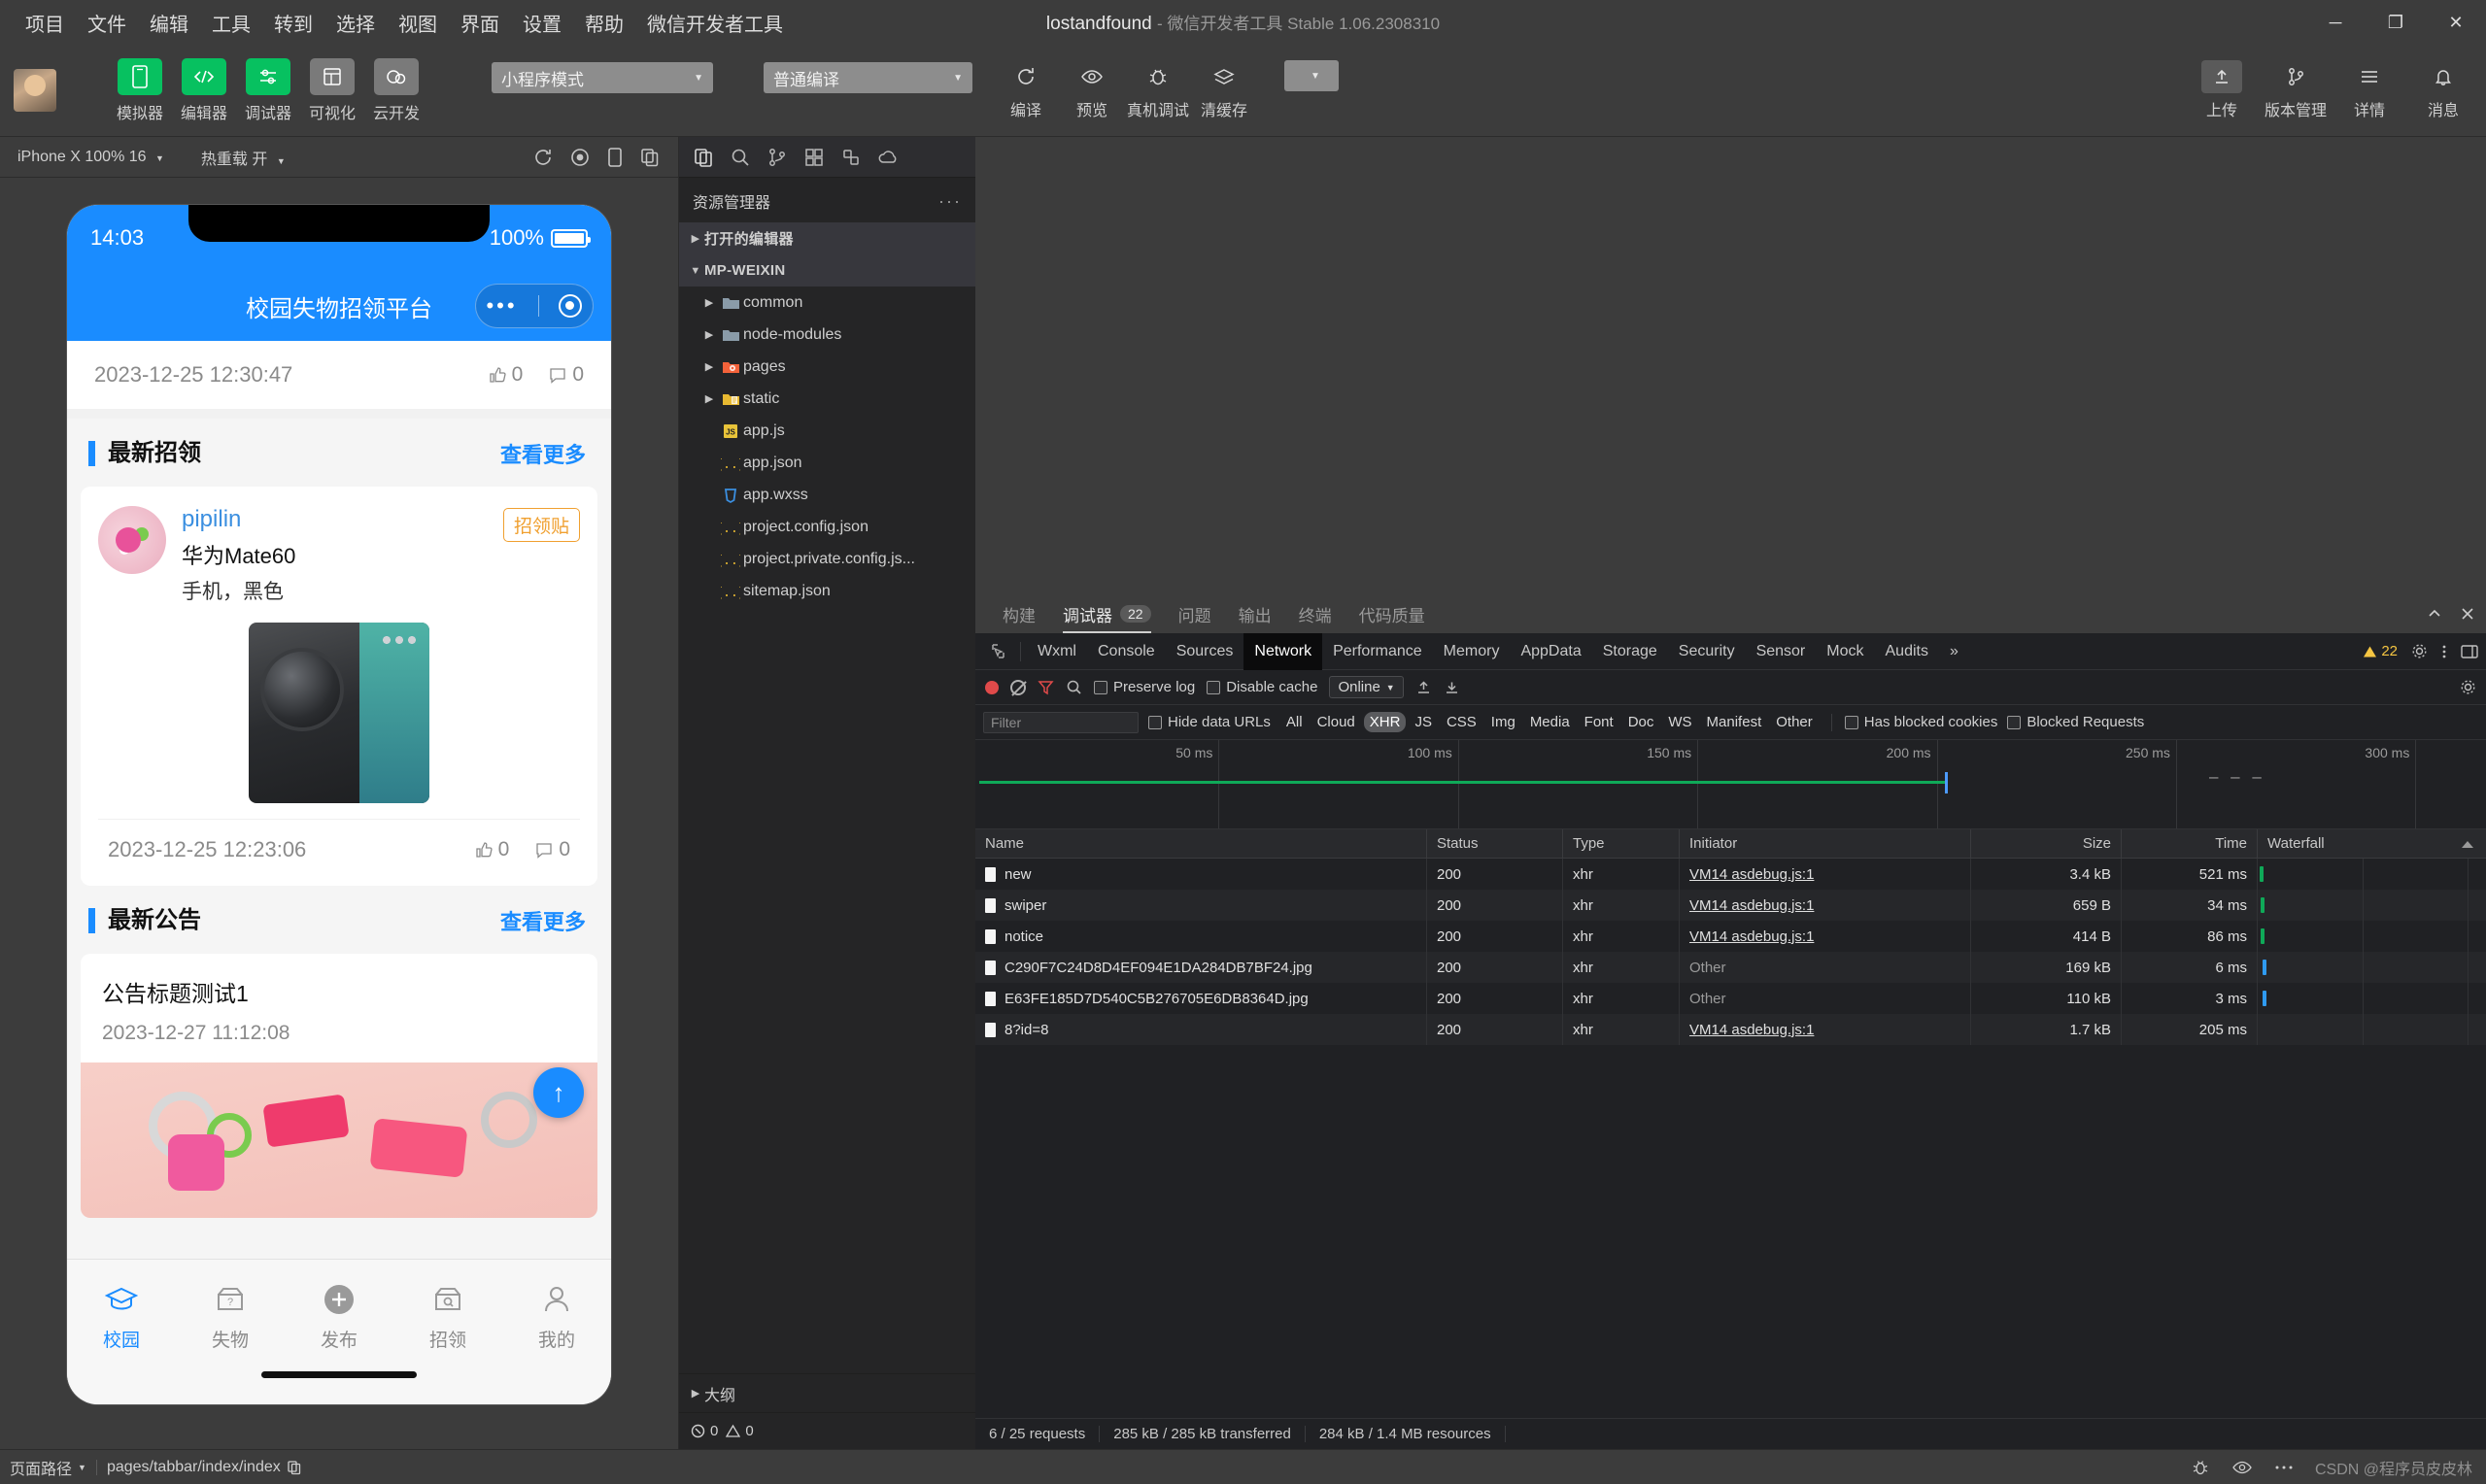  Describe the element at coordinates (1107, 613) in the screenshot. I see `devtools-panel-tab-1: 调试器 22` at that location.